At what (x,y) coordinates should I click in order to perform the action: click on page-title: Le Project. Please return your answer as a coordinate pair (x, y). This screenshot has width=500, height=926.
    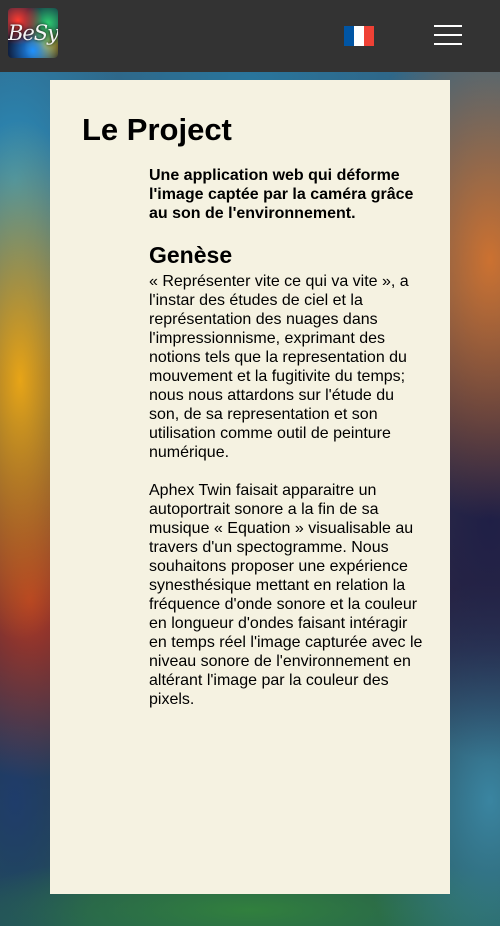
    Looking at the image, I should click on (157, 129).